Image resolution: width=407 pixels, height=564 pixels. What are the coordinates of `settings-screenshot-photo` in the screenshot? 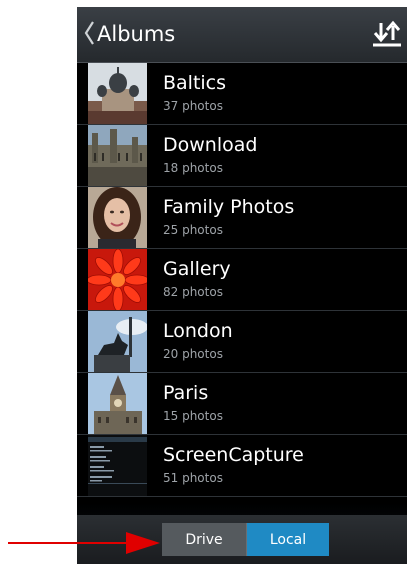 It's located at (117, 465).